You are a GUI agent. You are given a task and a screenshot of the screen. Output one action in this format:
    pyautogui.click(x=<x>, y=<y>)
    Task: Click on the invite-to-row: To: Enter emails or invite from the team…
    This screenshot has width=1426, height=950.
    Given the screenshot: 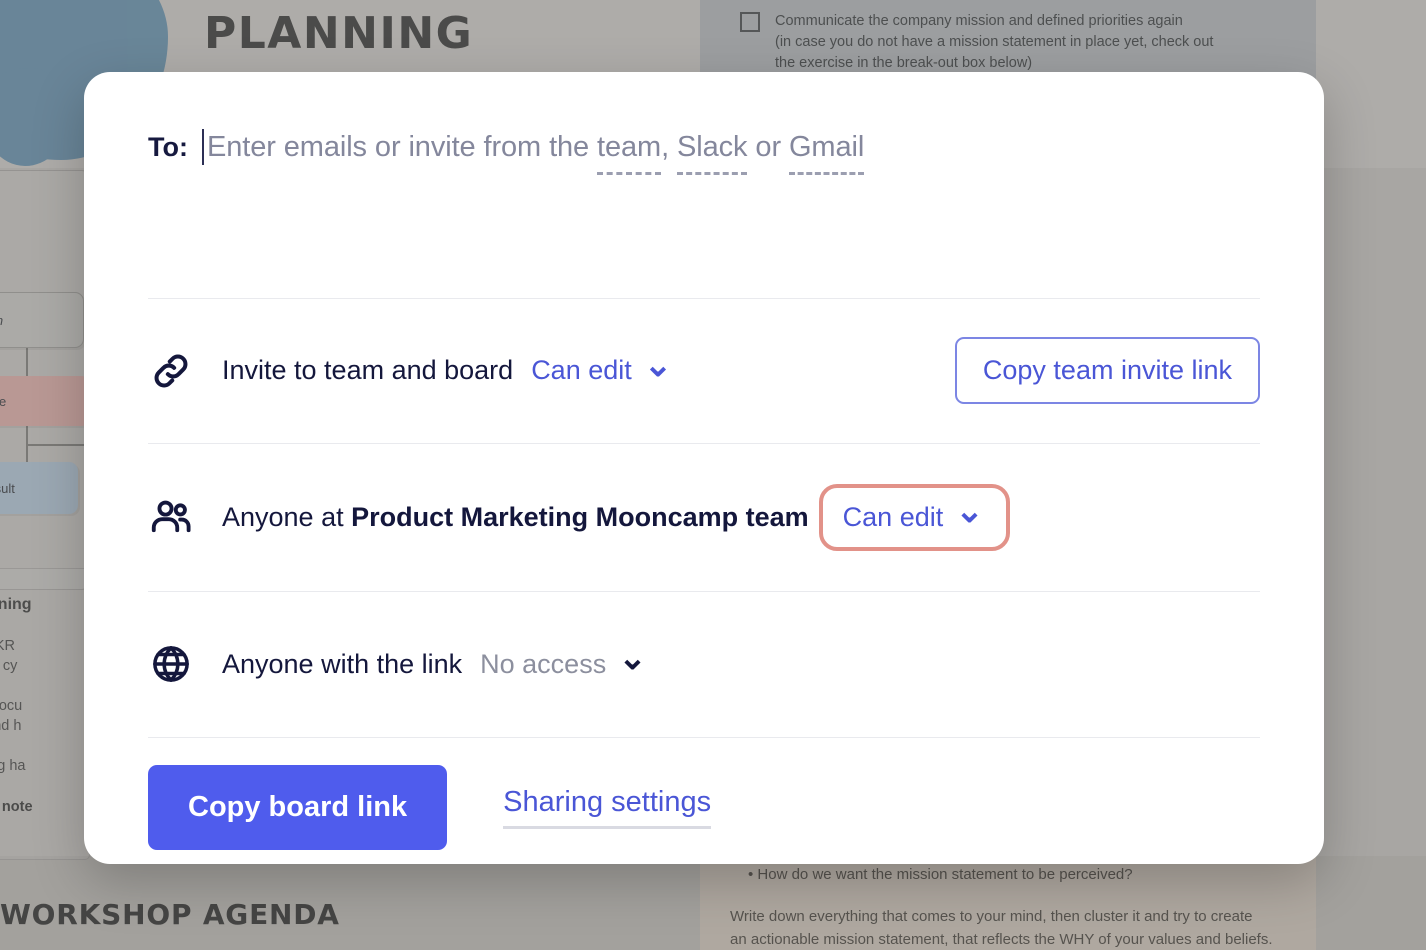 What is the action you would take?
    pyautogui.click(x=704, y=147)
    